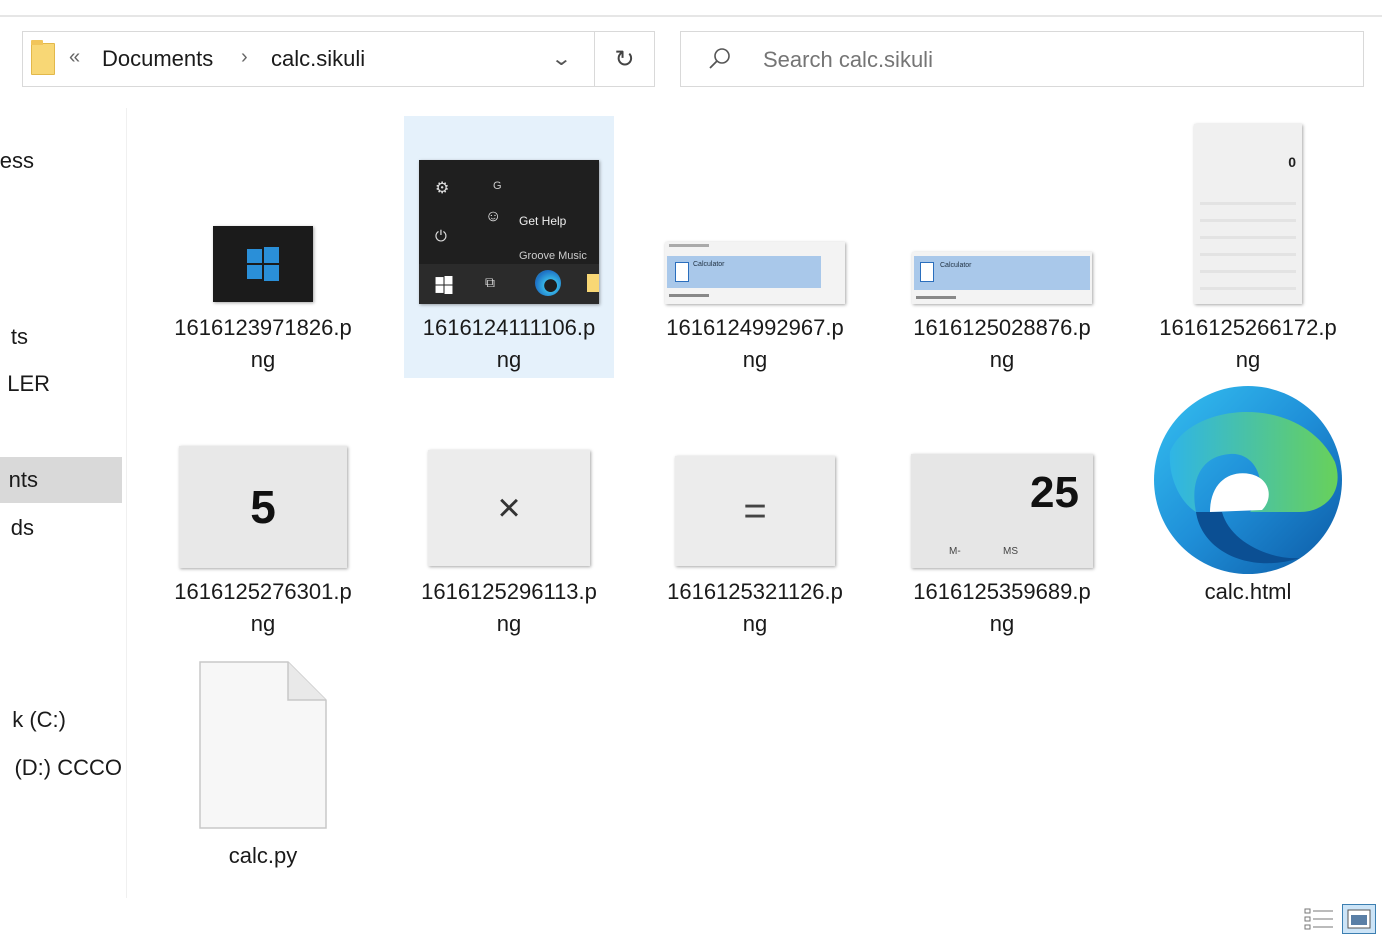 Image resolution: width=1382 pixels, height=938 pixels. What do you see at coordinates (1043, 60) in the screenshot?
I see `search-input` at bounding box center [1043, 60].